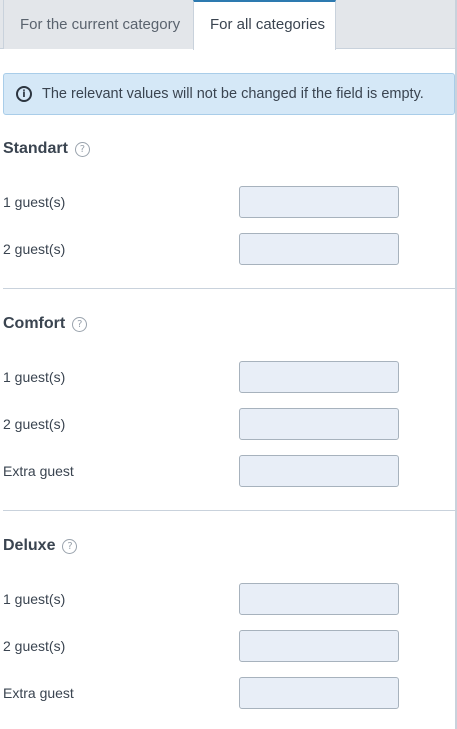  I want to click on tab-all-categories: For all categories, so click(264, 25).